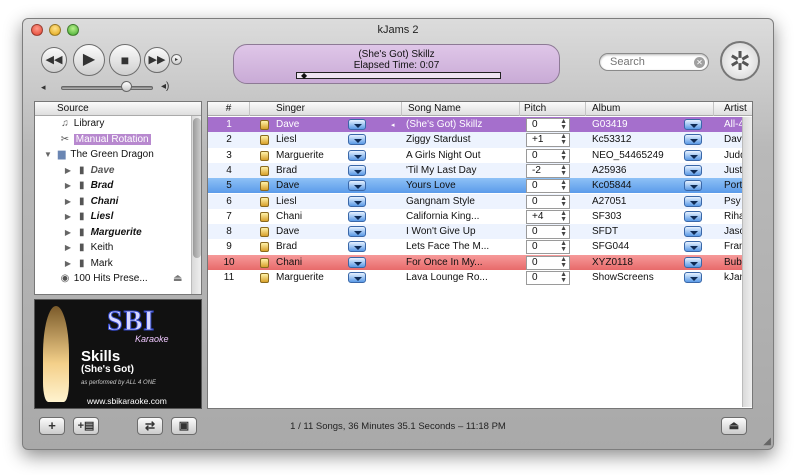  I want to click on source-scrollbar, so click(196, 205).